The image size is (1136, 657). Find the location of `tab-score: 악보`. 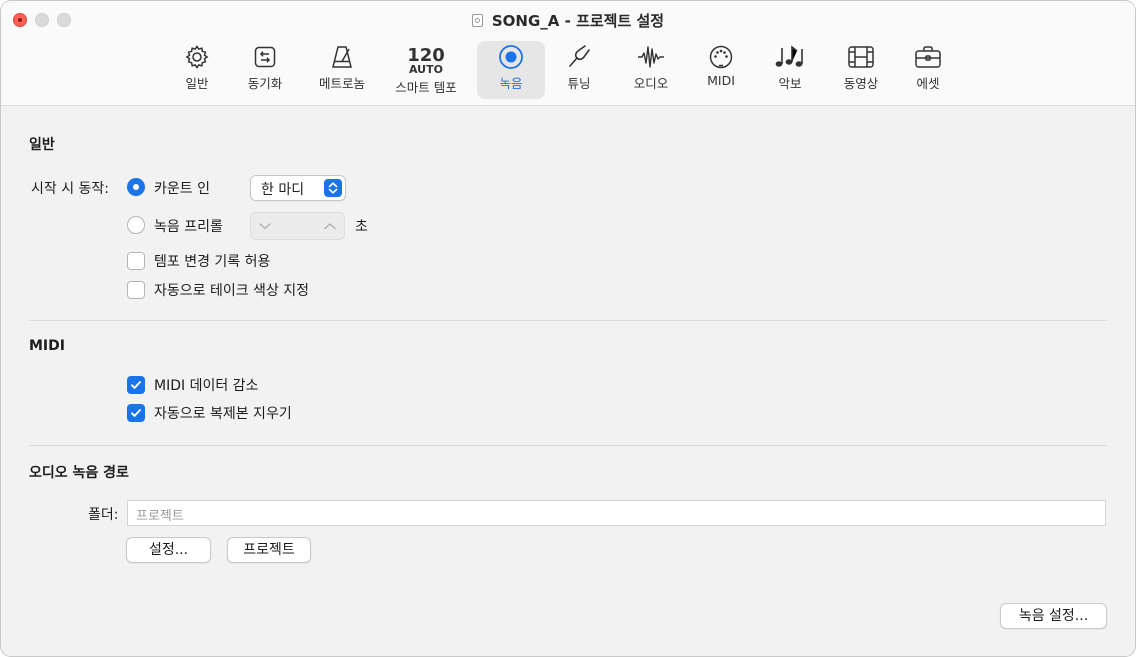

tab-score: 악보 is located at coordinates (790, 70).